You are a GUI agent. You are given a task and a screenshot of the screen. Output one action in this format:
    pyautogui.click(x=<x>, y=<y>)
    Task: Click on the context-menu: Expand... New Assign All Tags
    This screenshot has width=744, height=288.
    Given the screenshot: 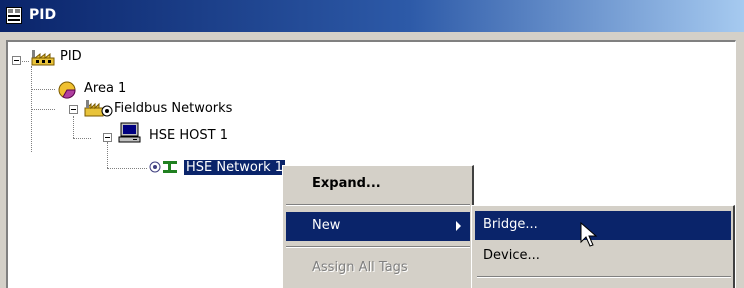 What is the action you would take?
    pyautogui.click(x=378, y=226)
    